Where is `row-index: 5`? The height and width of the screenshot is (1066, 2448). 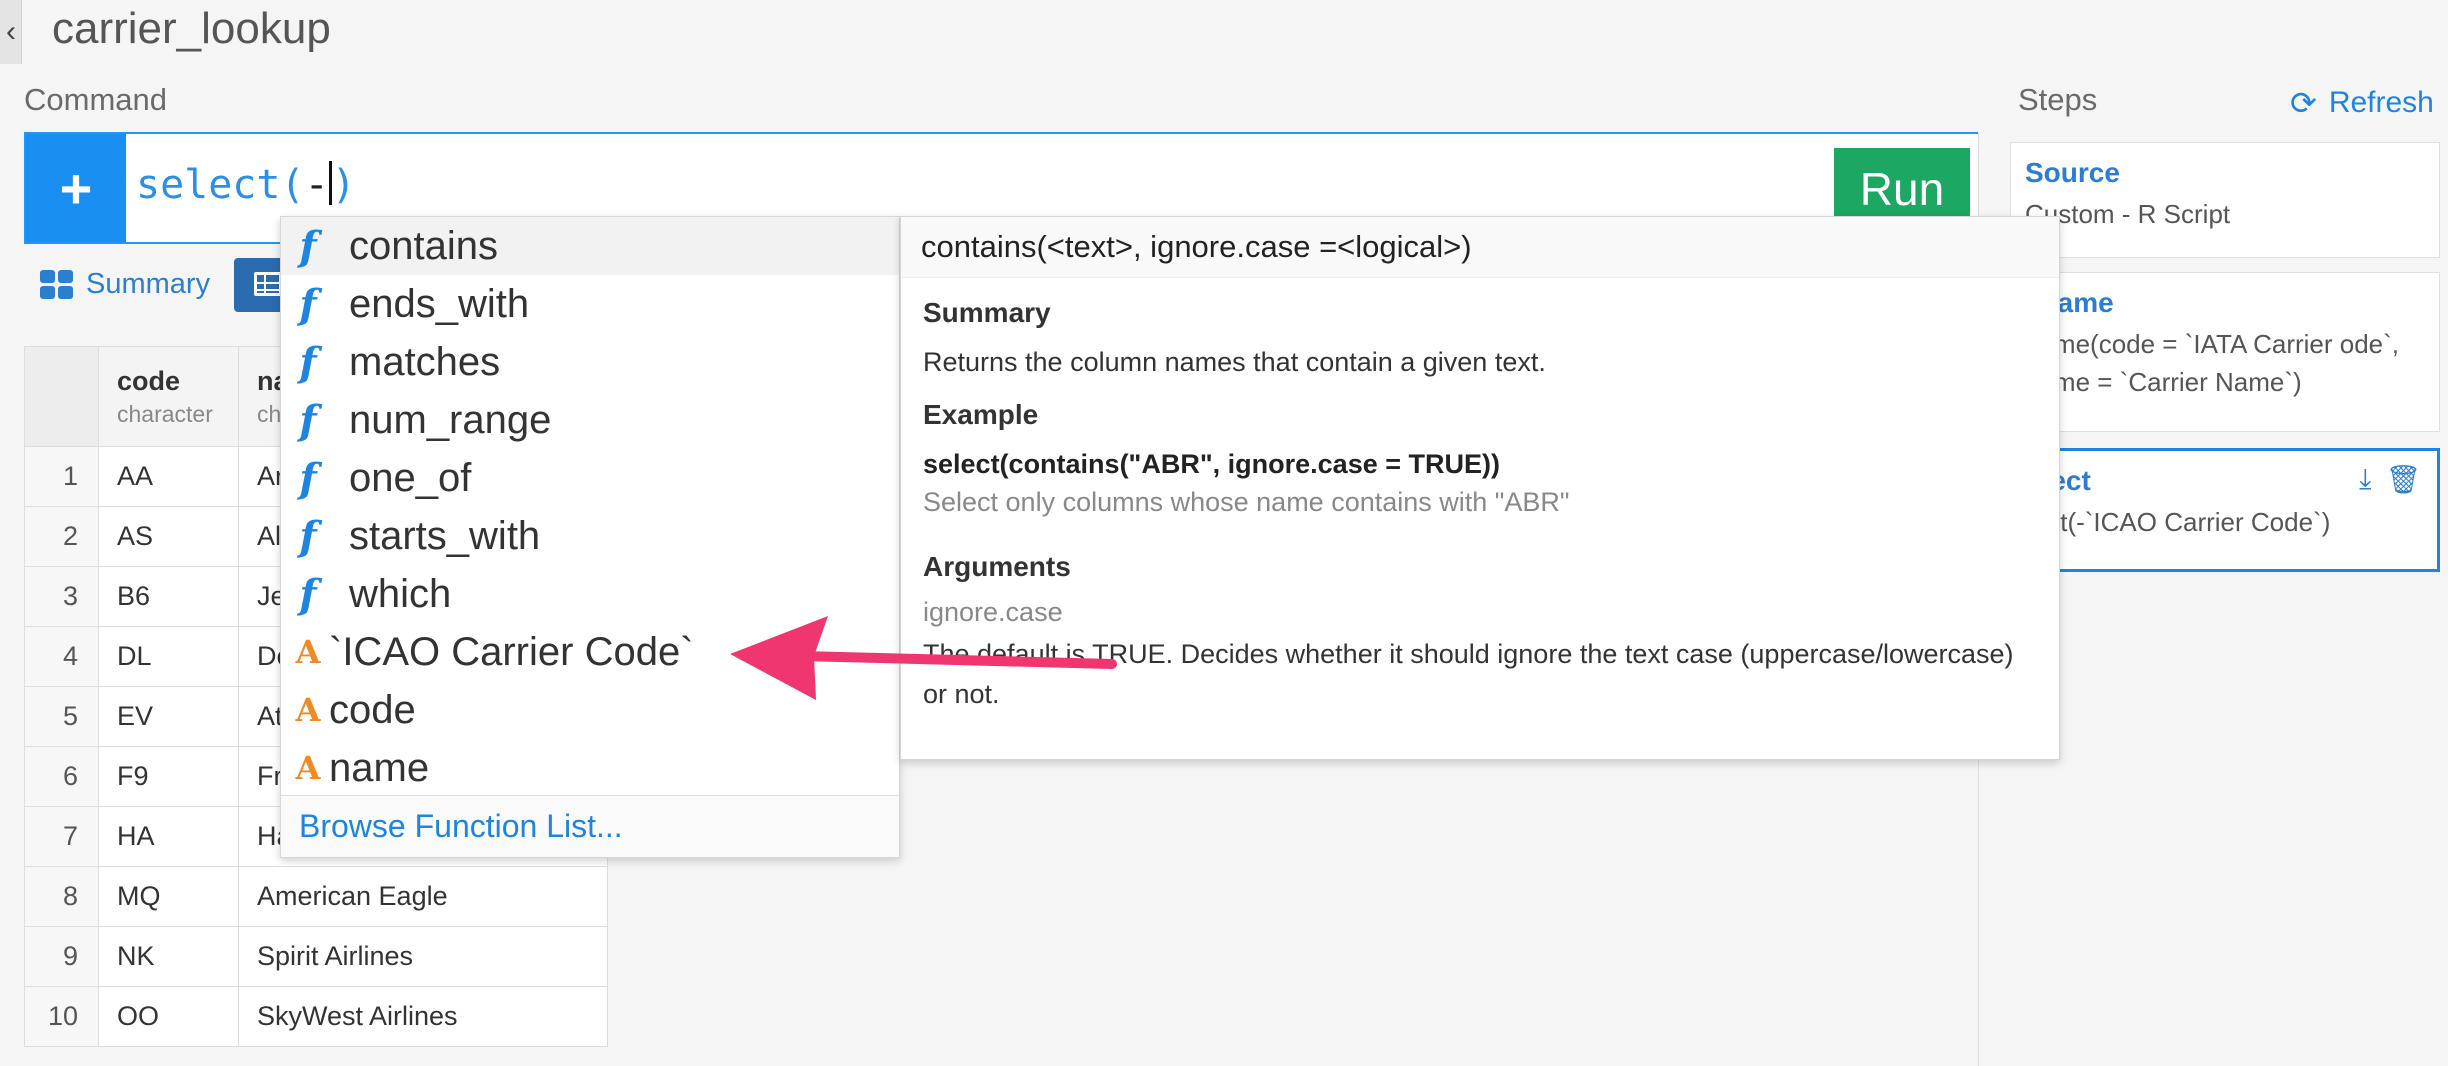 row-index: 5 is located at coordinates (61, 716).